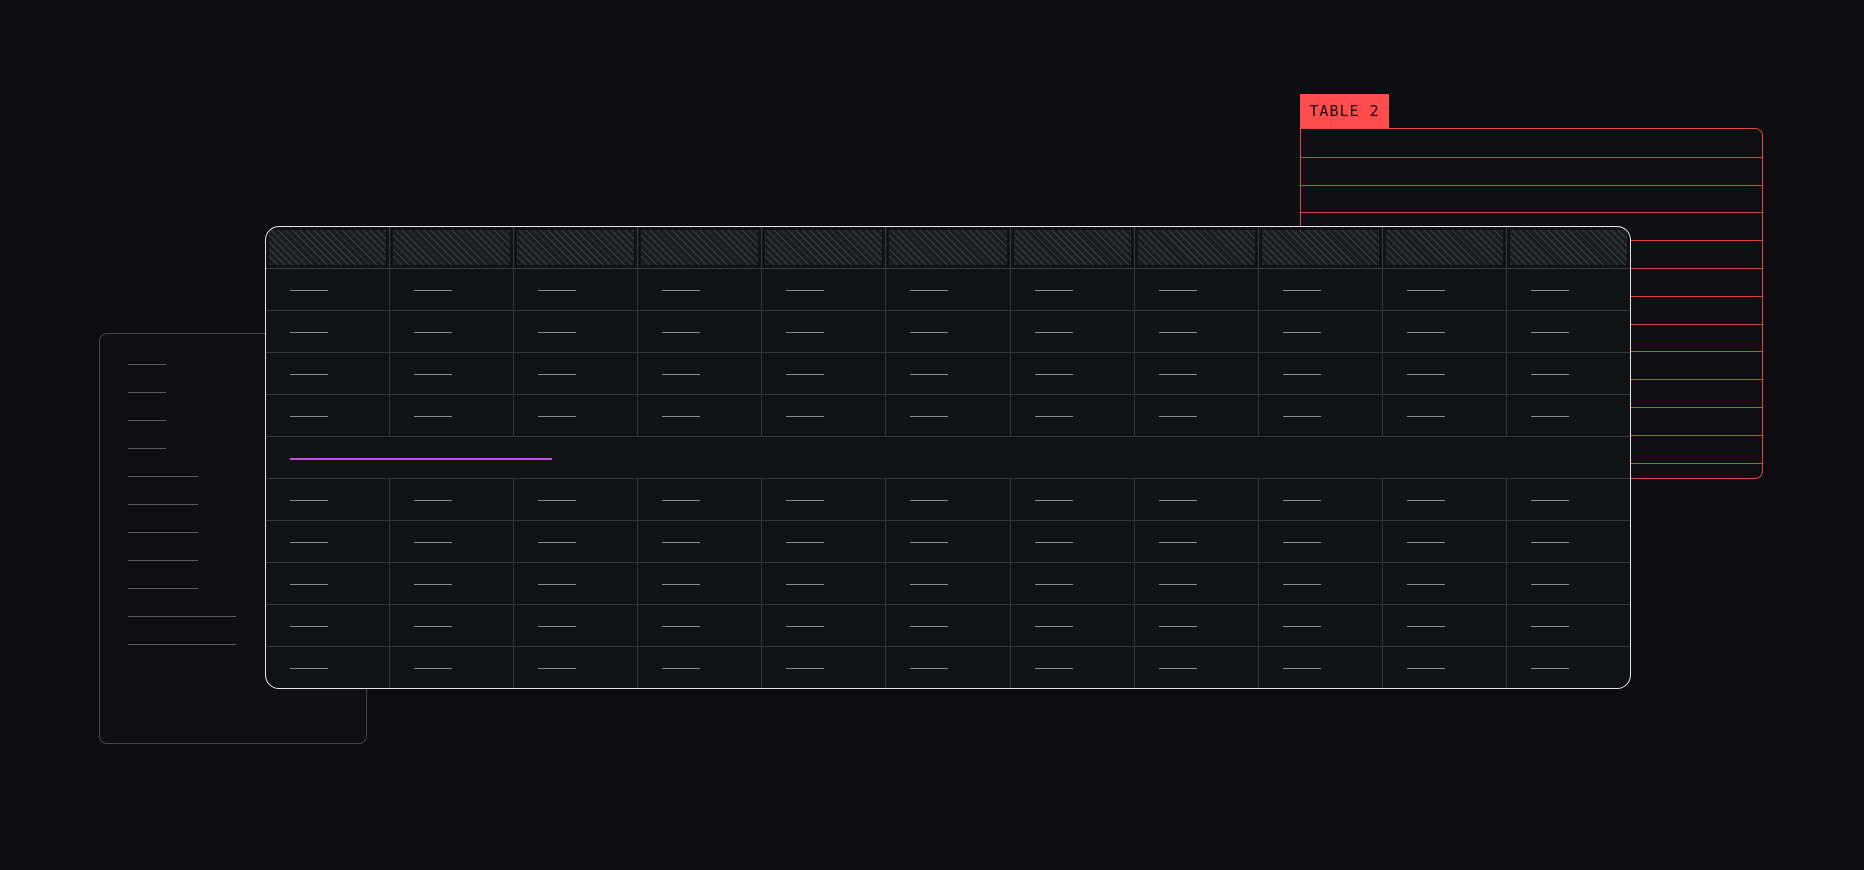  What do you see at coordinates (948, 458) in the screenshot?
I see `table-group-row` at bounding box center [948, 458].